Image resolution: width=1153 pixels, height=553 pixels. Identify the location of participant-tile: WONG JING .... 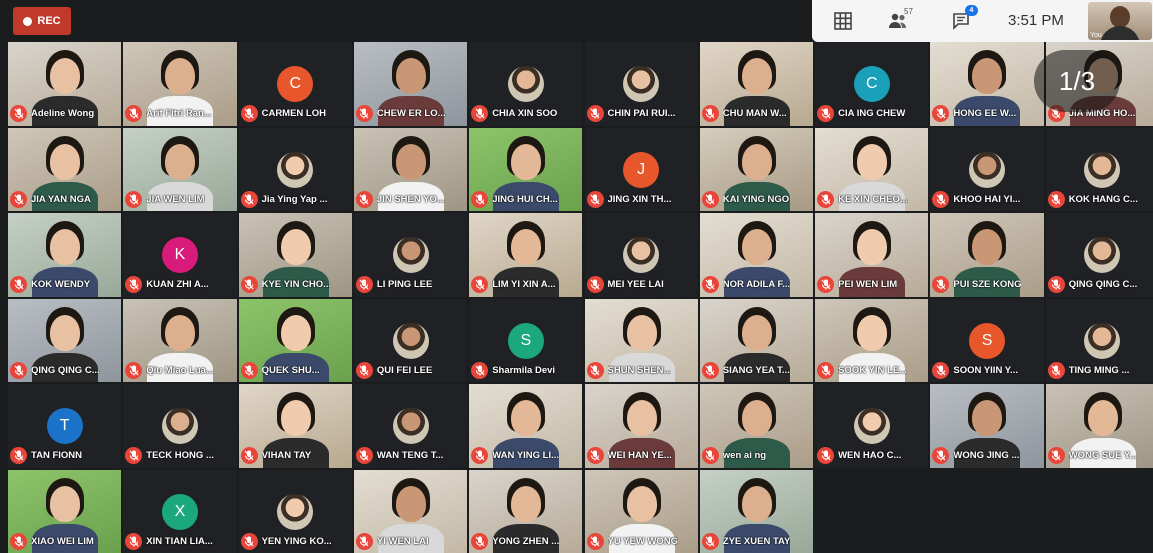
(987, 426).